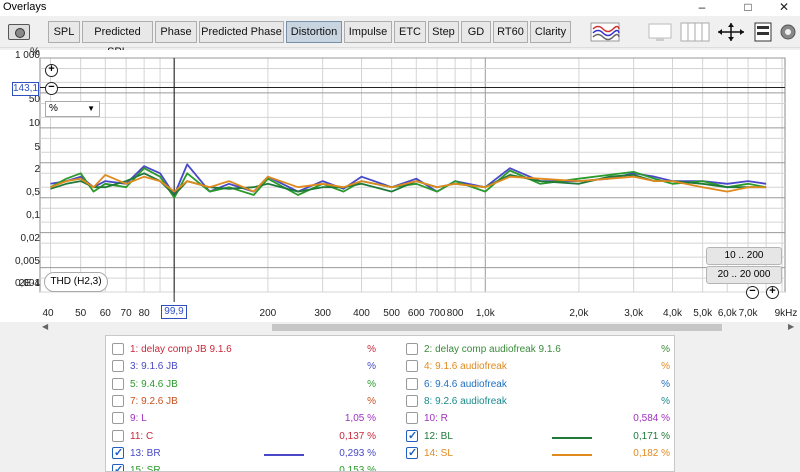  I want to click on legend-label: 12: BL, so click(438, 436).